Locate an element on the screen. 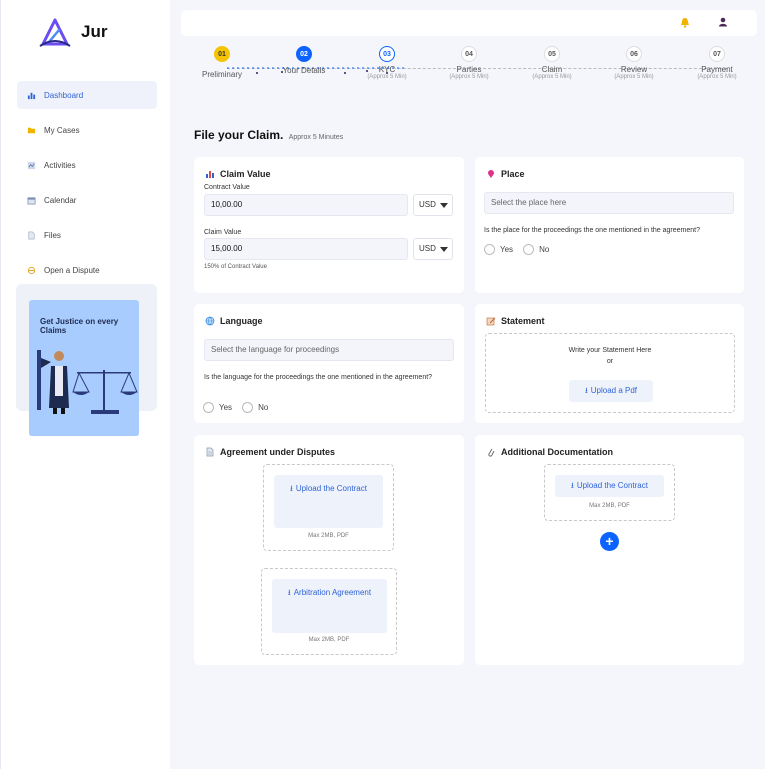 The width and height of the screenshot is (765, 769). step-number: 05 is located at coordinates (552, 54).